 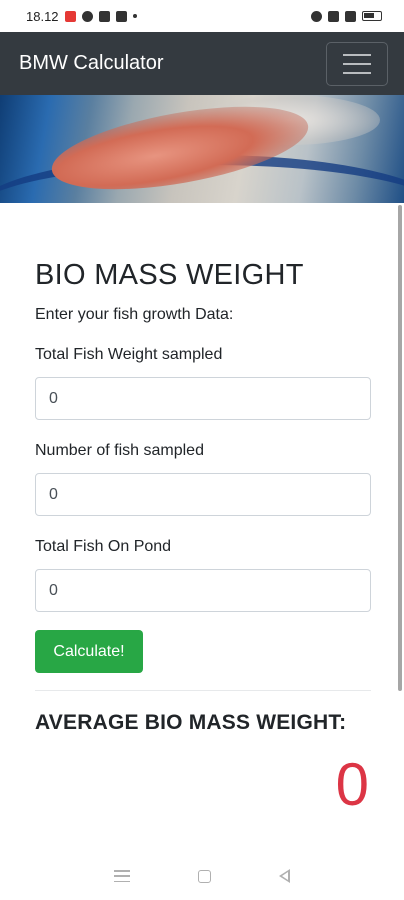 I want to click on notification-icon, so click(x=121, y=16).